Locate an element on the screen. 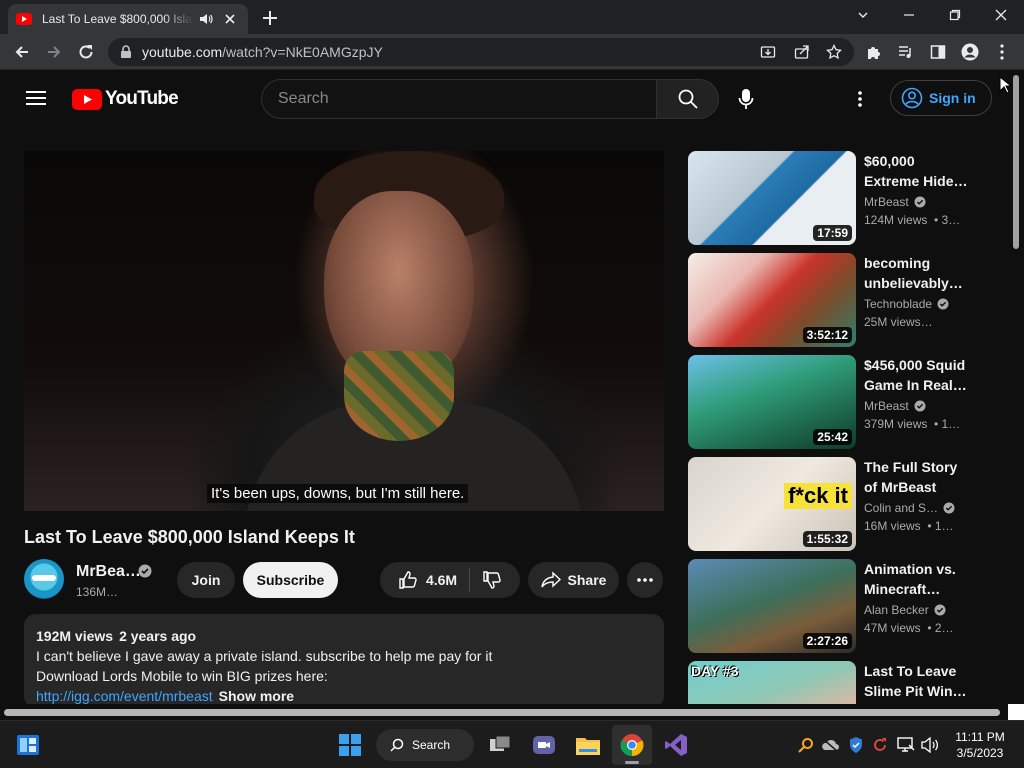 This screenshot has height=768, width=1024. new-tab-icon is located at coordinates (270, 18).